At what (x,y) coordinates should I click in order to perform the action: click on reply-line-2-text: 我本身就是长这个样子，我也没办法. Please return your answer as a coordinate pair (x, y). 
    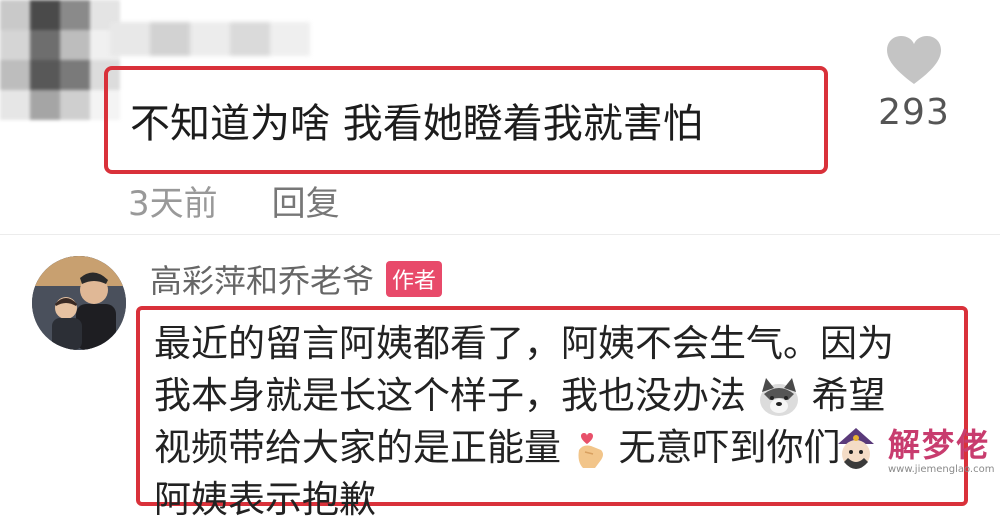
    Looking at the image, I should click on (450, 395).